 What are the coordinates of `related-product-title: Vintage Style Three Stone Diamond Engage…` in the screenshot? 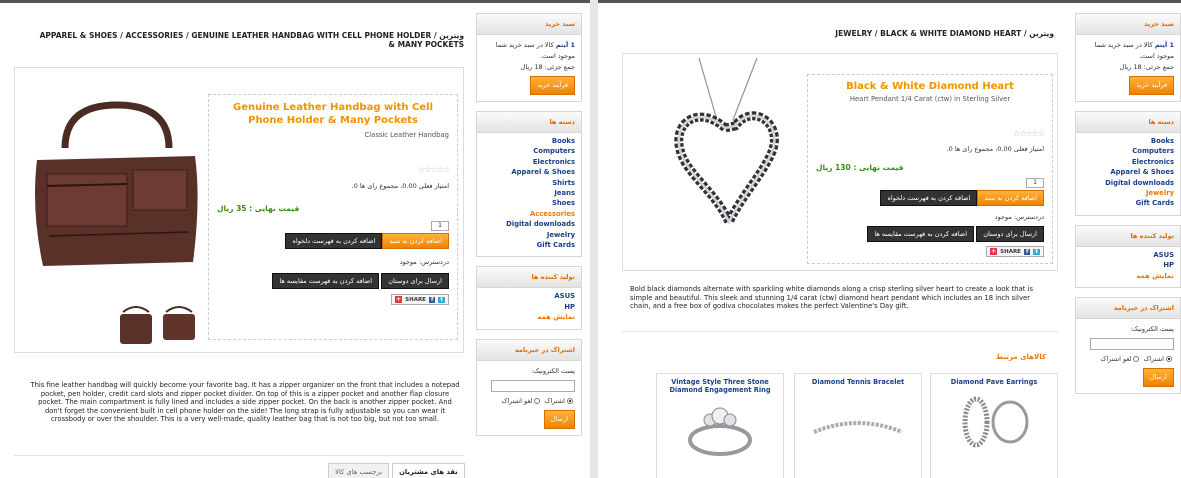 It's located at (720, 386).